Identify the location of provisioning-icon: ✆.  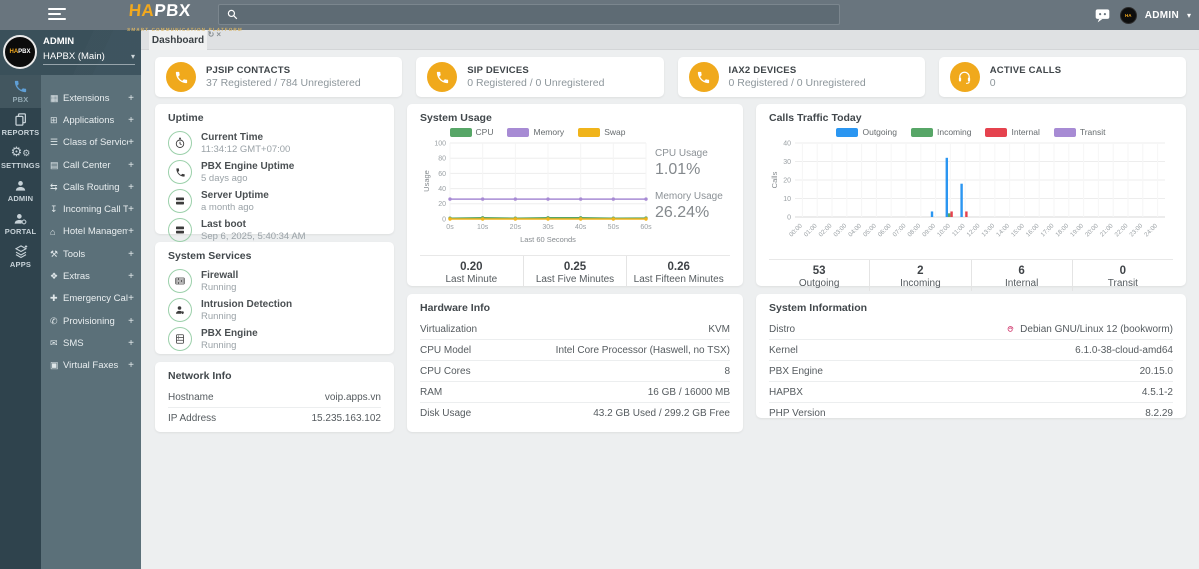
(54, 320).